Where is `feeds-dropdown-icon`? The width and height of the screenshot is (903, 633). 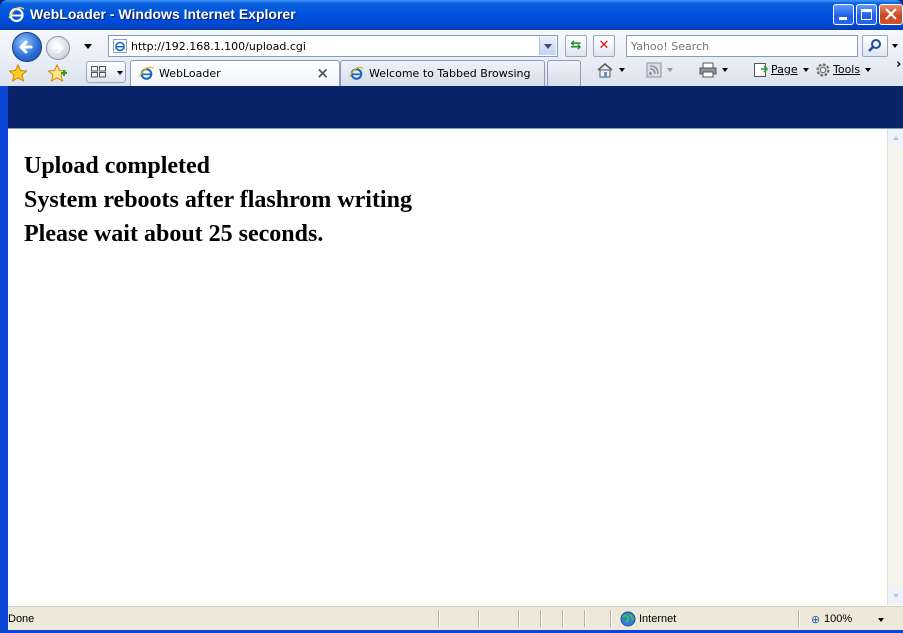 feeds-dropdown-icon is located at coordinates (670, 70).